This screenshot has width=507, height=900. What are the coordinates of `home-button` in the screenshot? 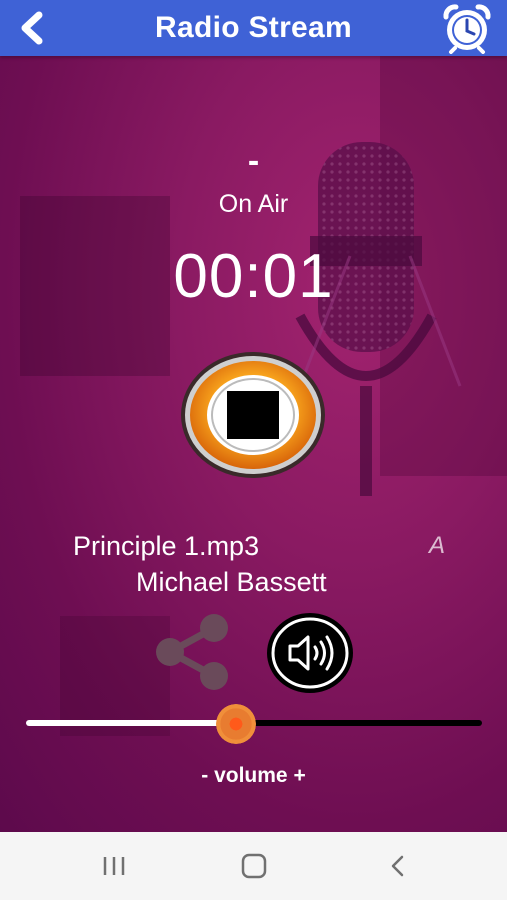 It's located at (254, 866).